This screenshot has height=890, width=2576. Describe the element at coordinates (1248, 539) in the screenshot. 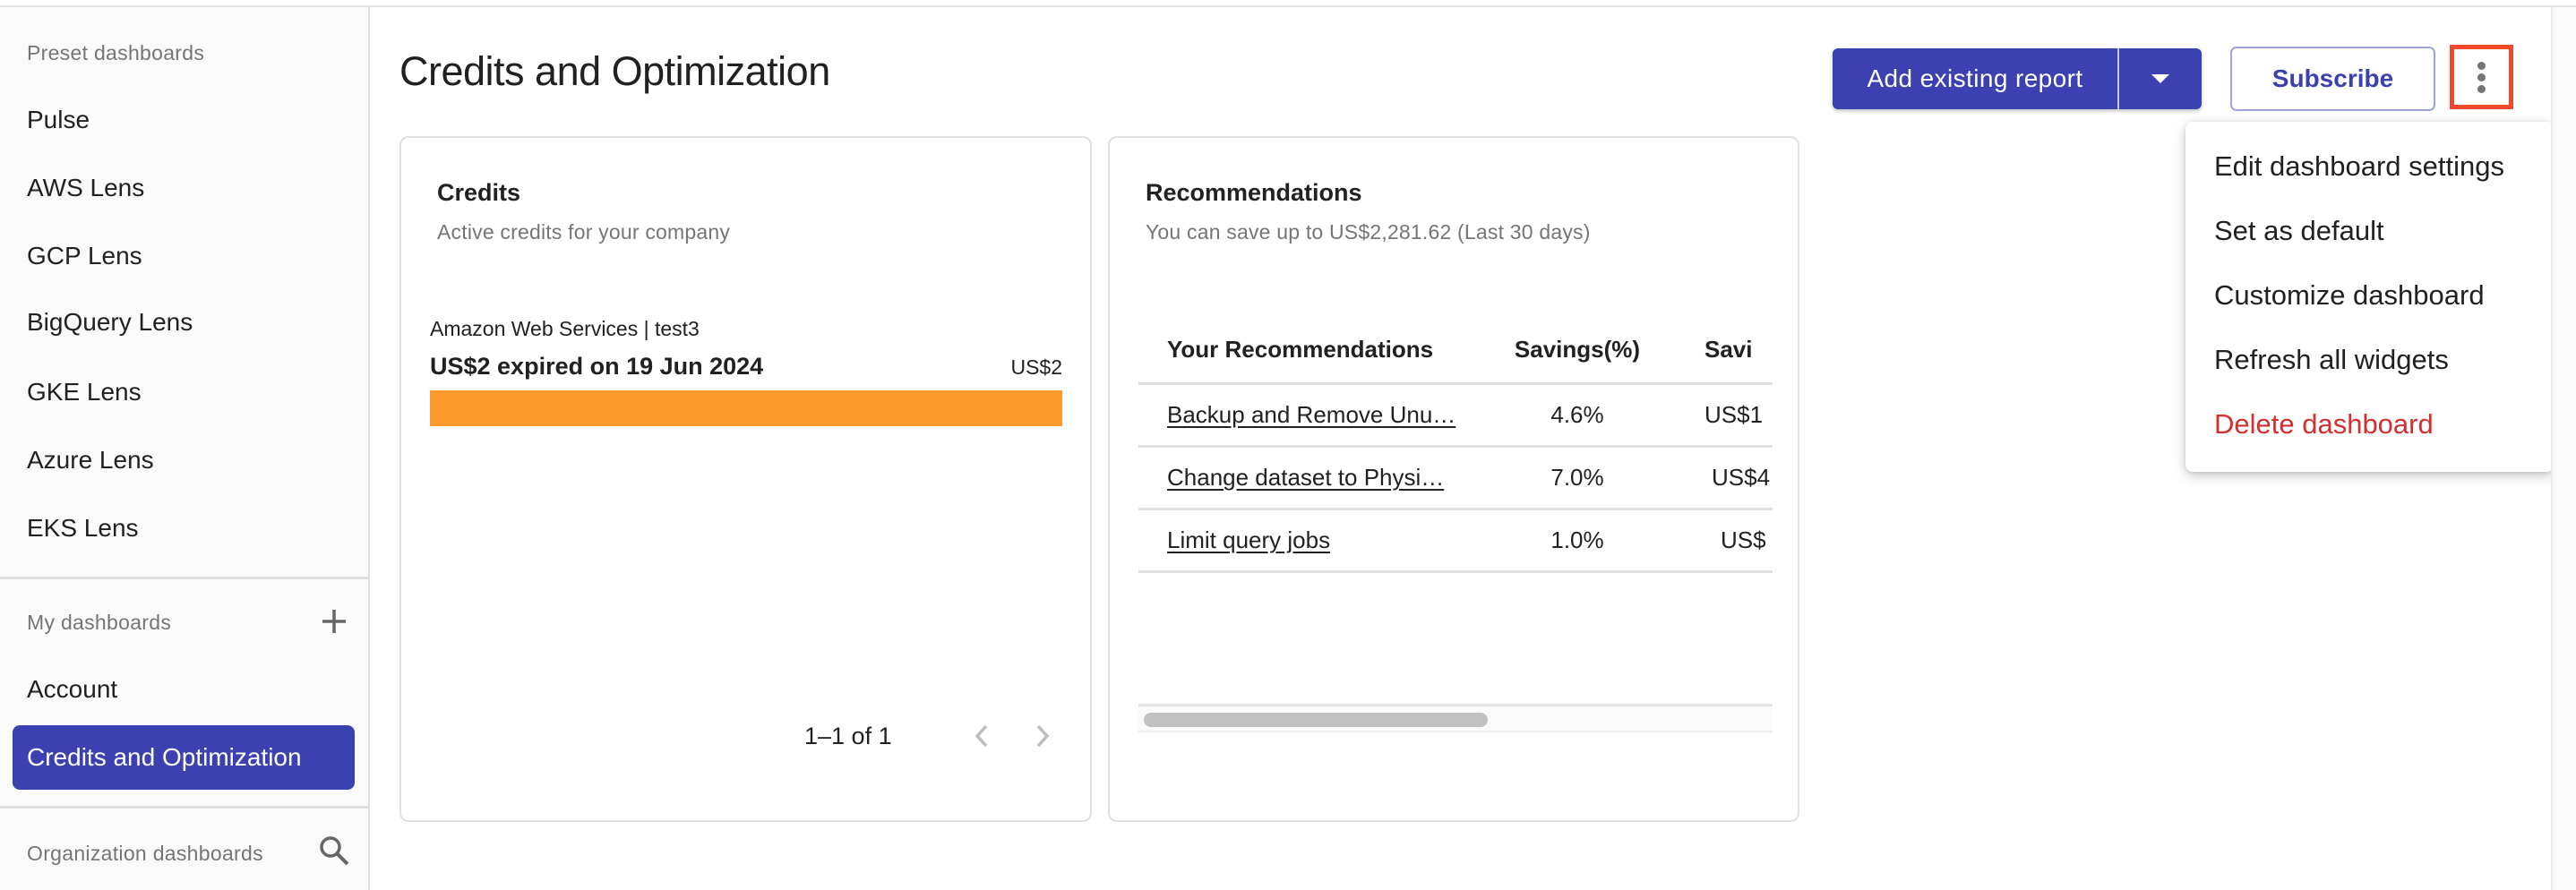

I see `recommendation-link: Limit query jobs` at that location.